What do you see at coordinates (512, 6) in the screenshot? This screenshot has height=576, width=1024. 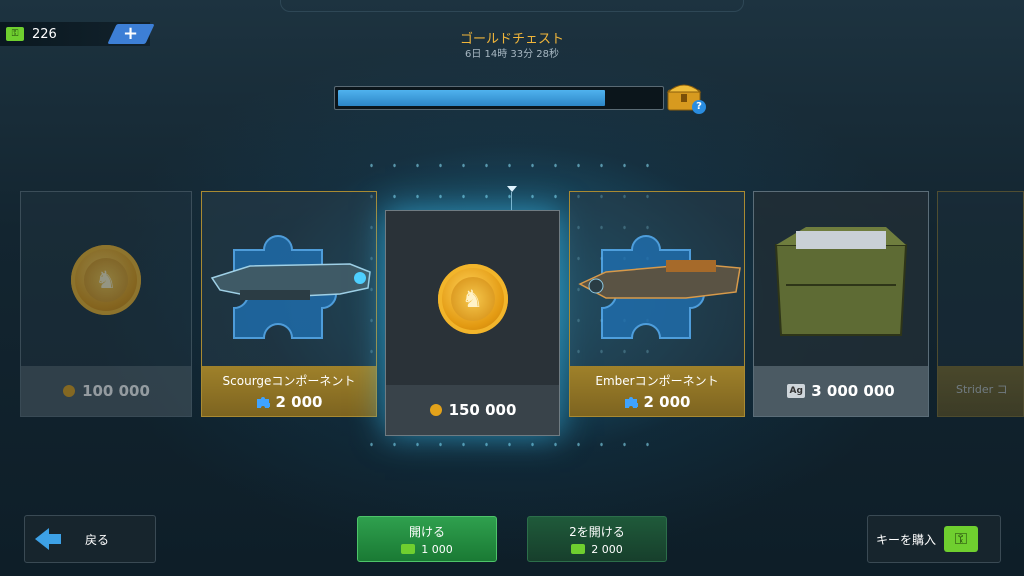 I see `top-frame` at bounding box center [512, 6].